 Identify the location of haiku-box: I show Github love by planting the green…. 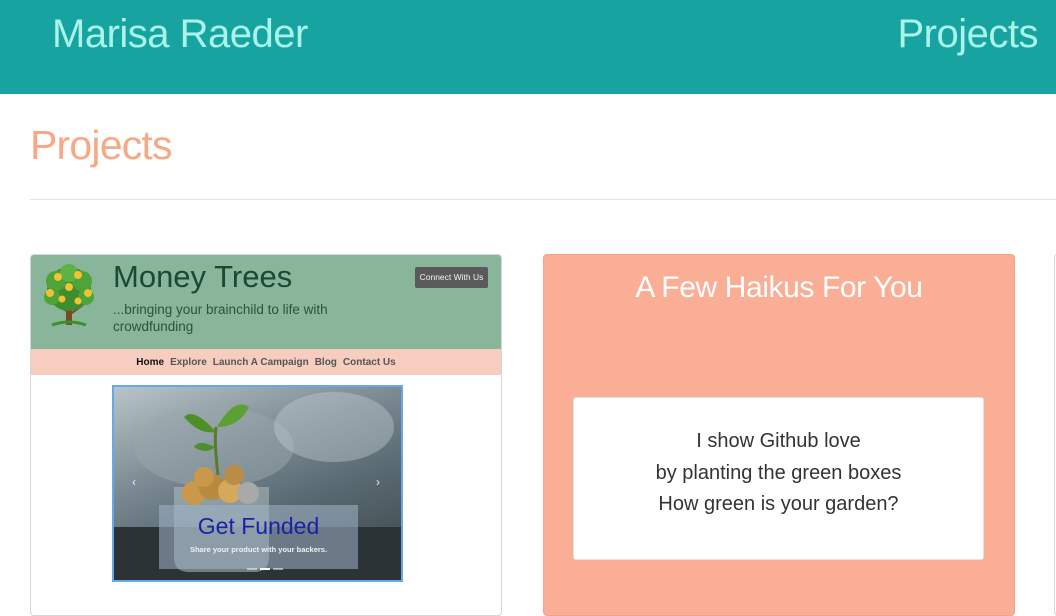
(778, 478).